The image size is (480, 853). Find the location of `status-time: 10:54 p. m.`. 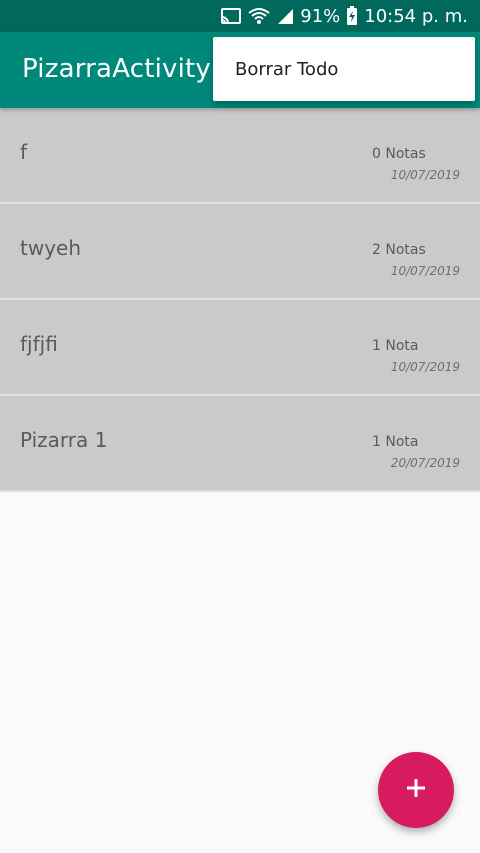

status-time: 10:54 p. m. is located at coordinates (416, 16).